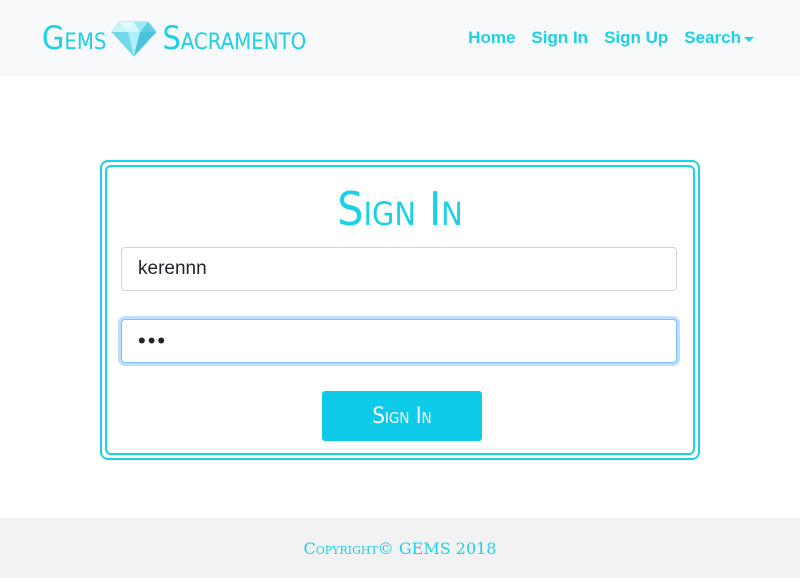 Image resolution: width=800 pixels, height=578 pixels. I want to click on caret-down-icon, so click(749, 39).